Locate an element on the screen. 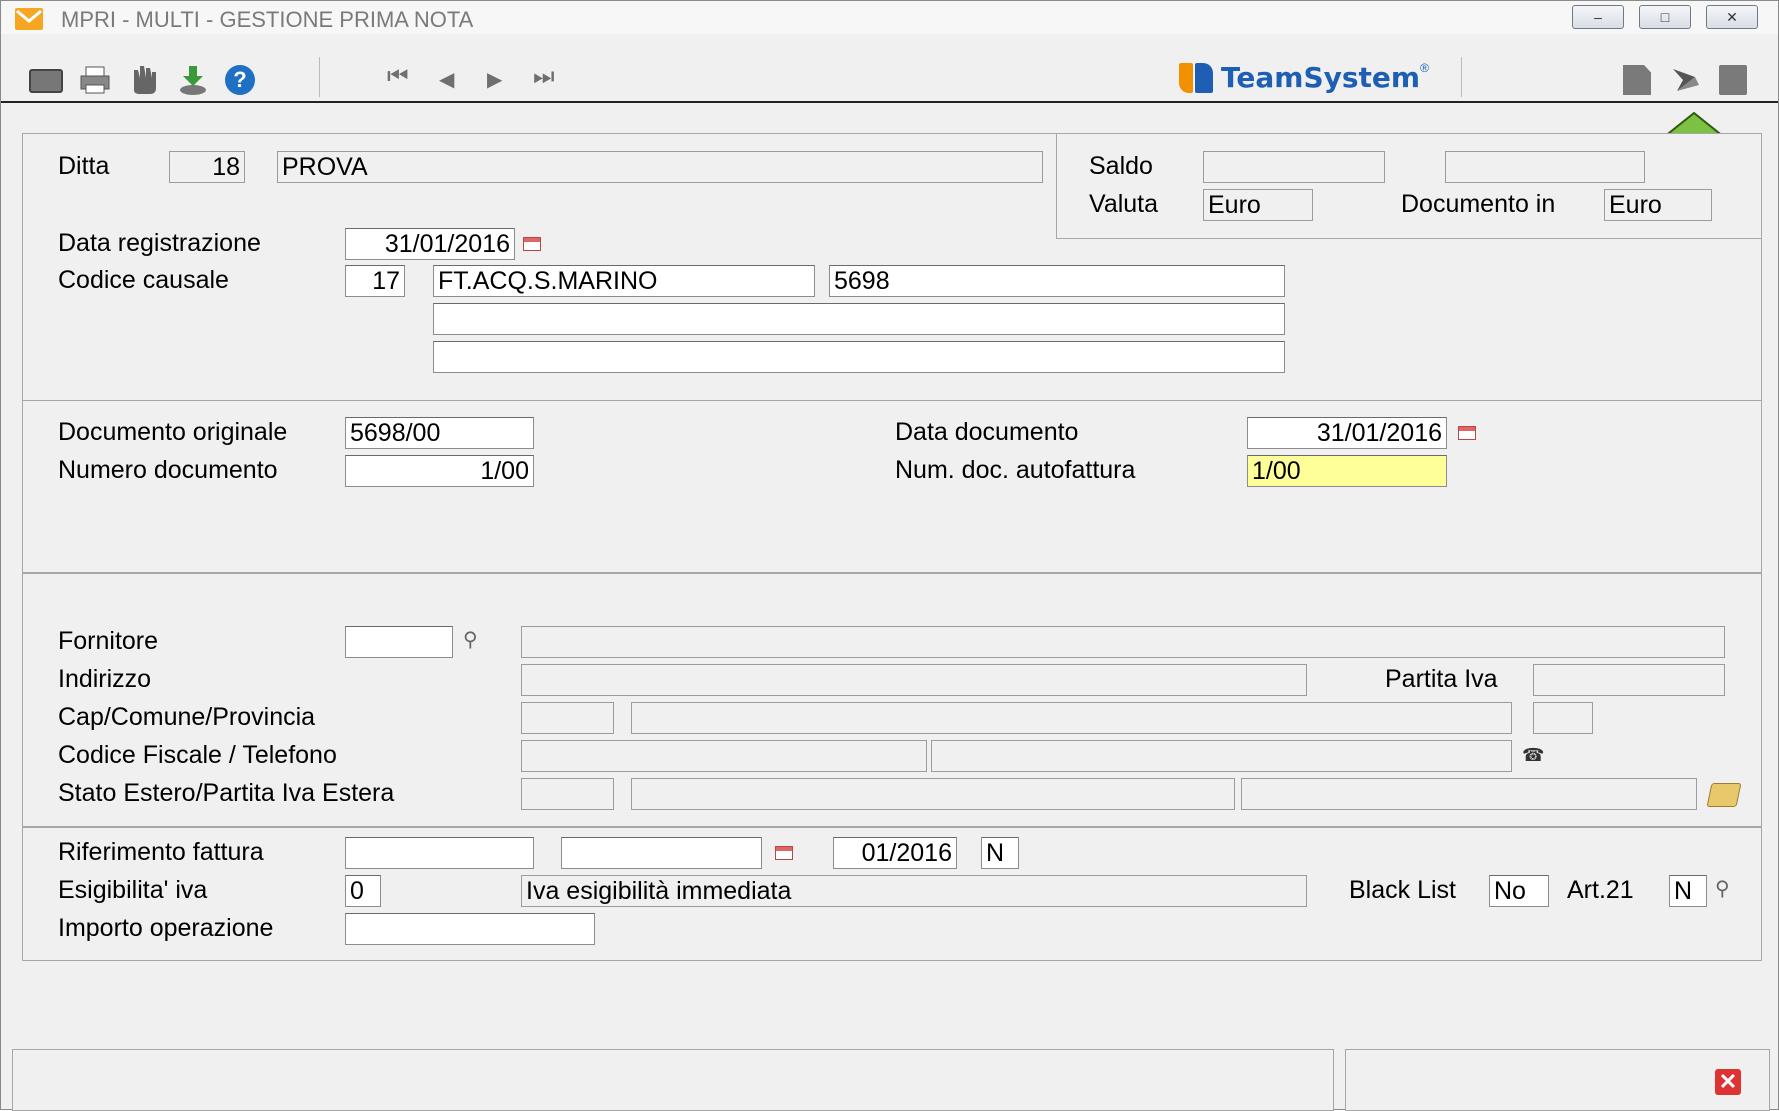 This screenshot has width=1779, height=1111. nav-prev-icon: ◀ is located at coordinates (446, 79).